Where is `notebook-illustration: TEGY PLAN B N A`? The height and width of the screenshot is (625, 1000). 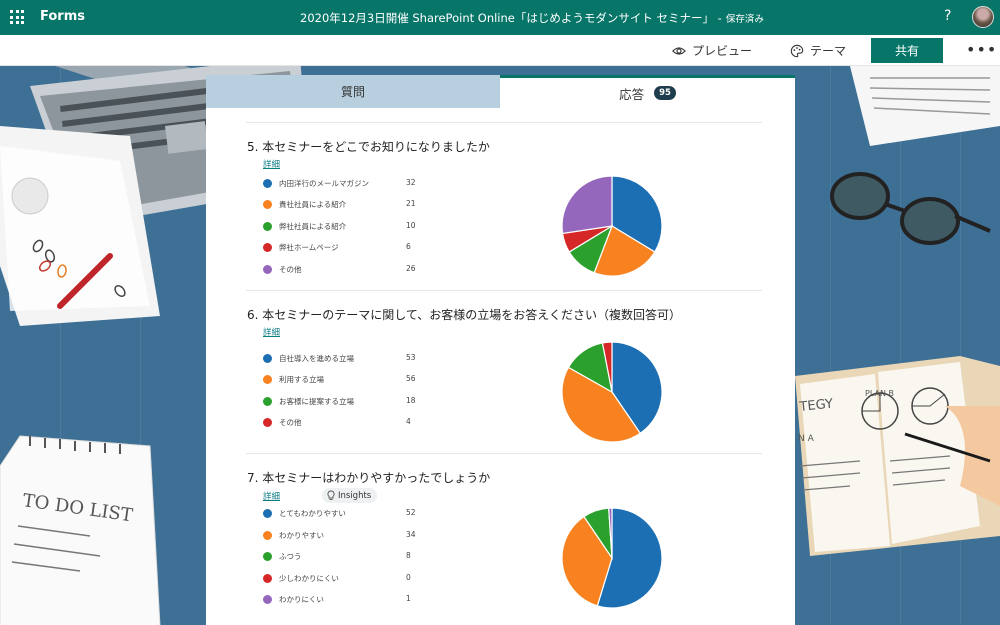
notebook-illustration: TEGY PLAN B N A is located at coordinates (897, 456).